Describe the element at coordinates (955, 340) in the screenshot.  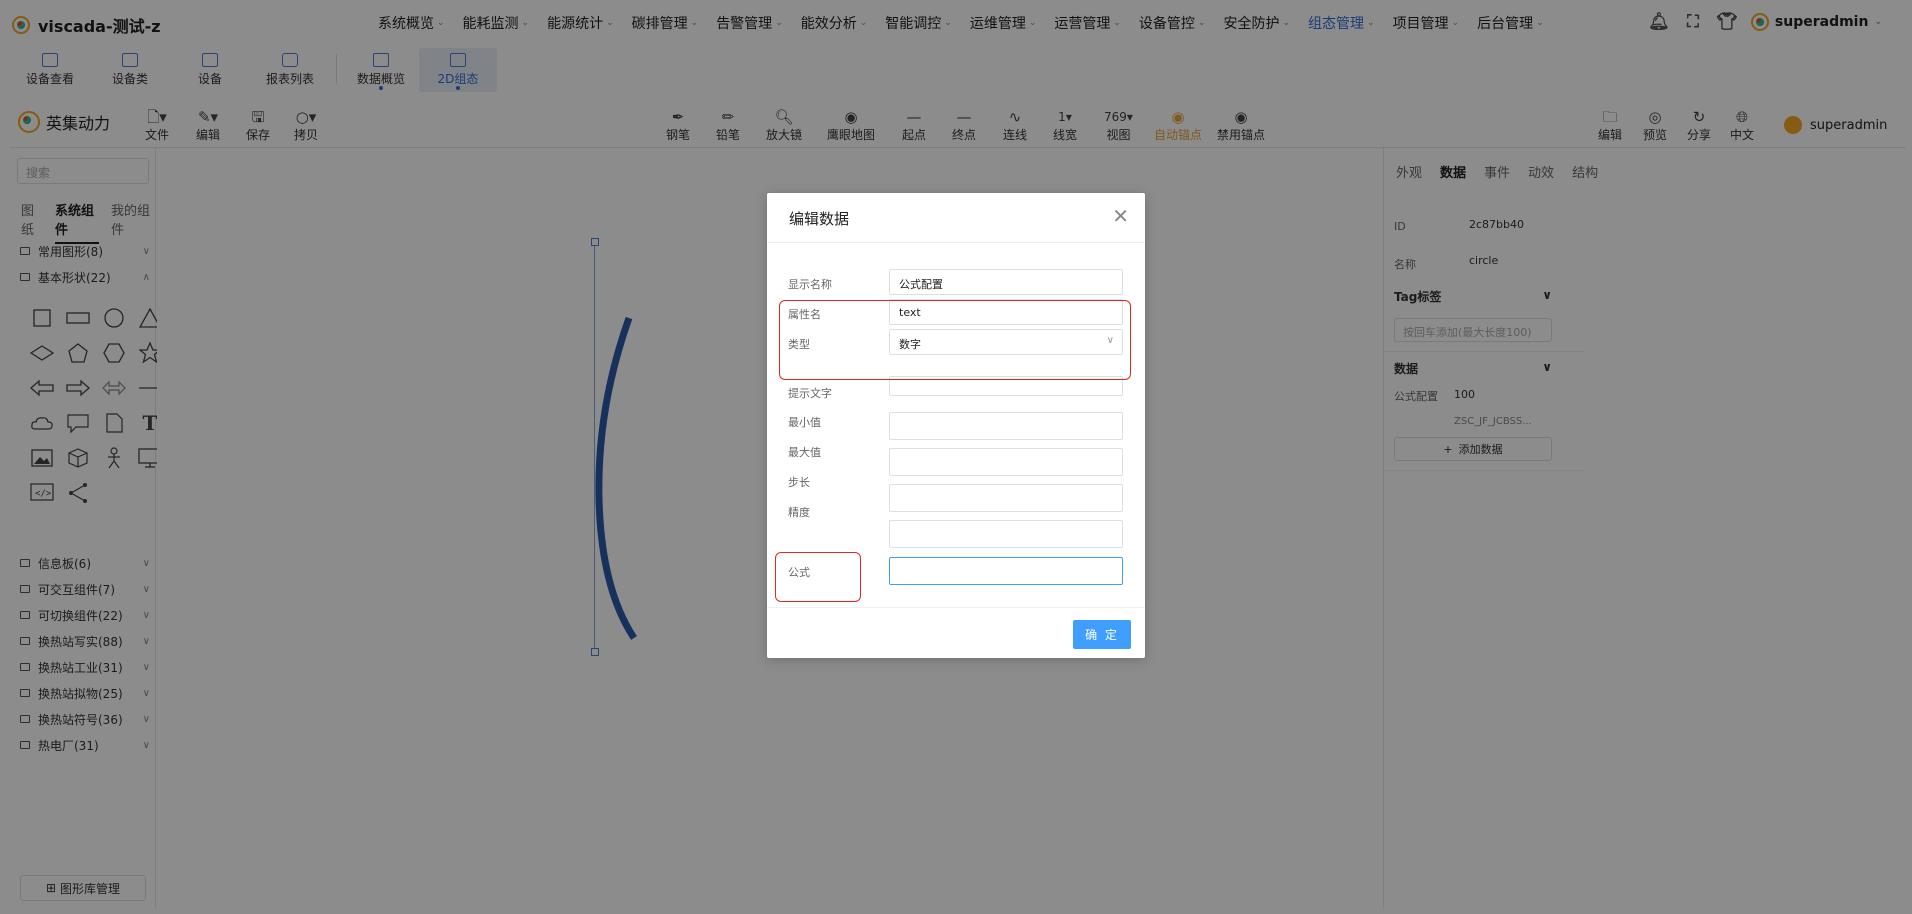
I see `highlight-property-type-box` at that location.